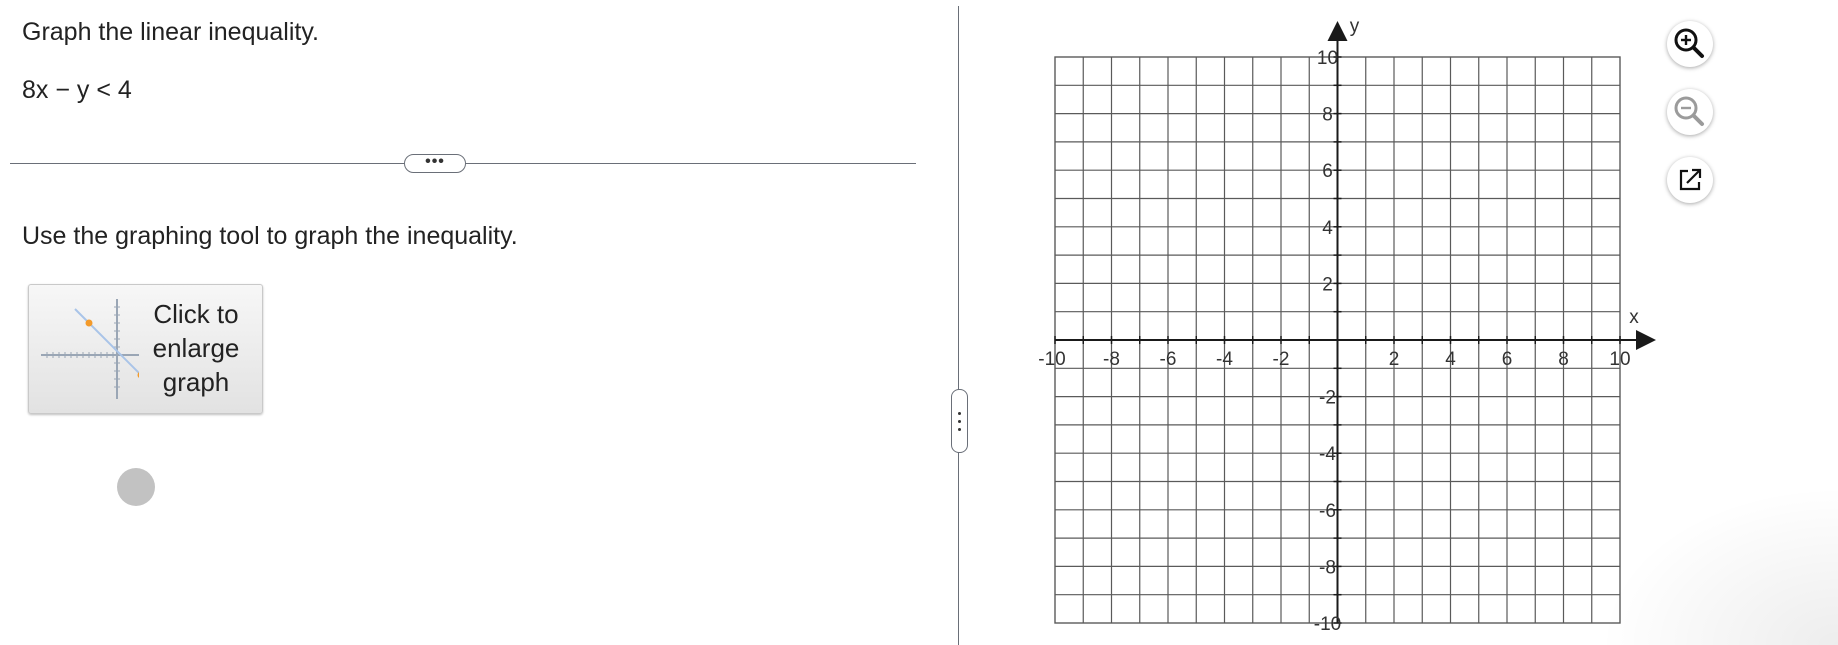  What do you see at coordinates (196, 314) in the screenshot?
I see `enlarge-label-line1: Click to` at bounding box center [196, 314].